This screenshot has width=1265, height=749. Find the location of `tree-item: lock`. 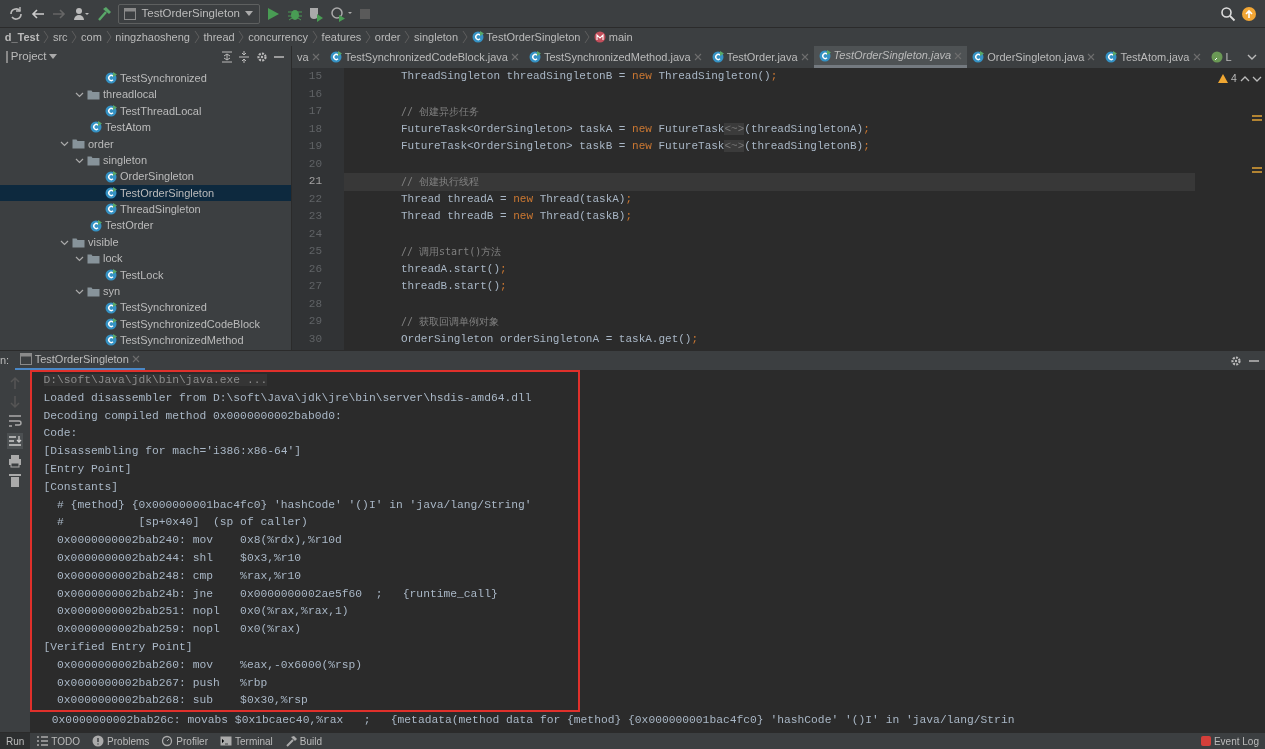

tree-item: lock is located at coordinates (145, 258).